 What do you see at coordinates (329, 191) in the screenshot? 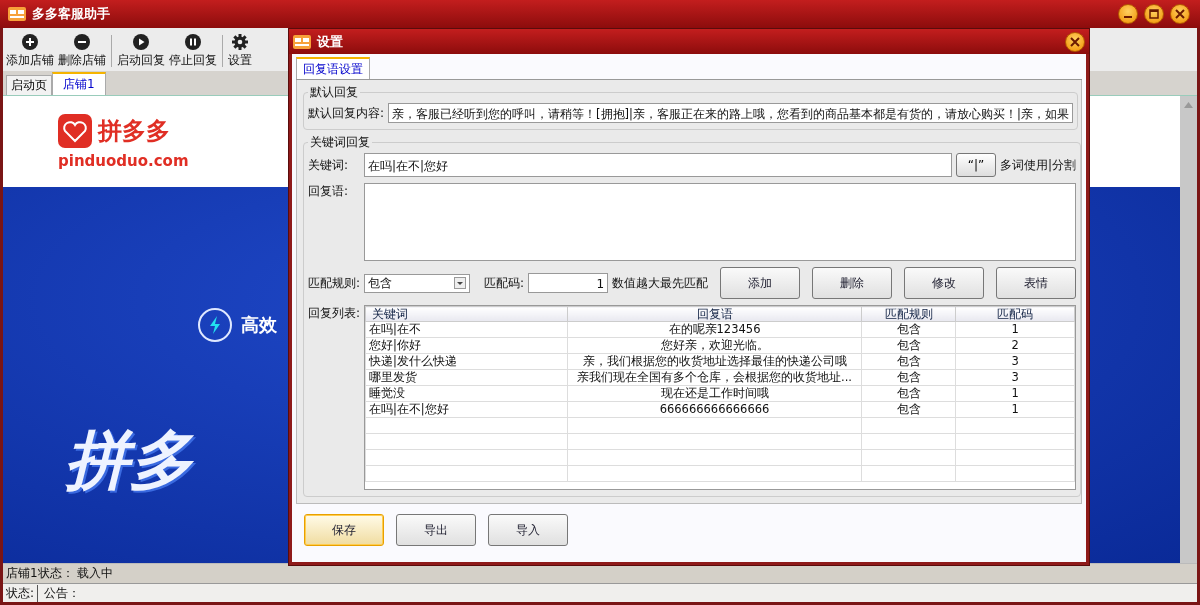
I see `field-label: 回复语:` at bounding box center [329, 191].